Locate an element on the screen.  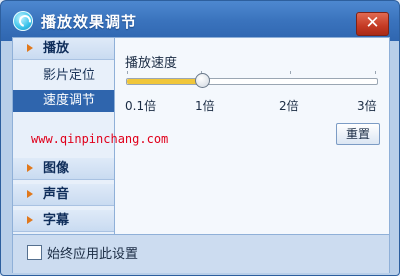
speed-slider-thumb is located at coordinates (202, 80).